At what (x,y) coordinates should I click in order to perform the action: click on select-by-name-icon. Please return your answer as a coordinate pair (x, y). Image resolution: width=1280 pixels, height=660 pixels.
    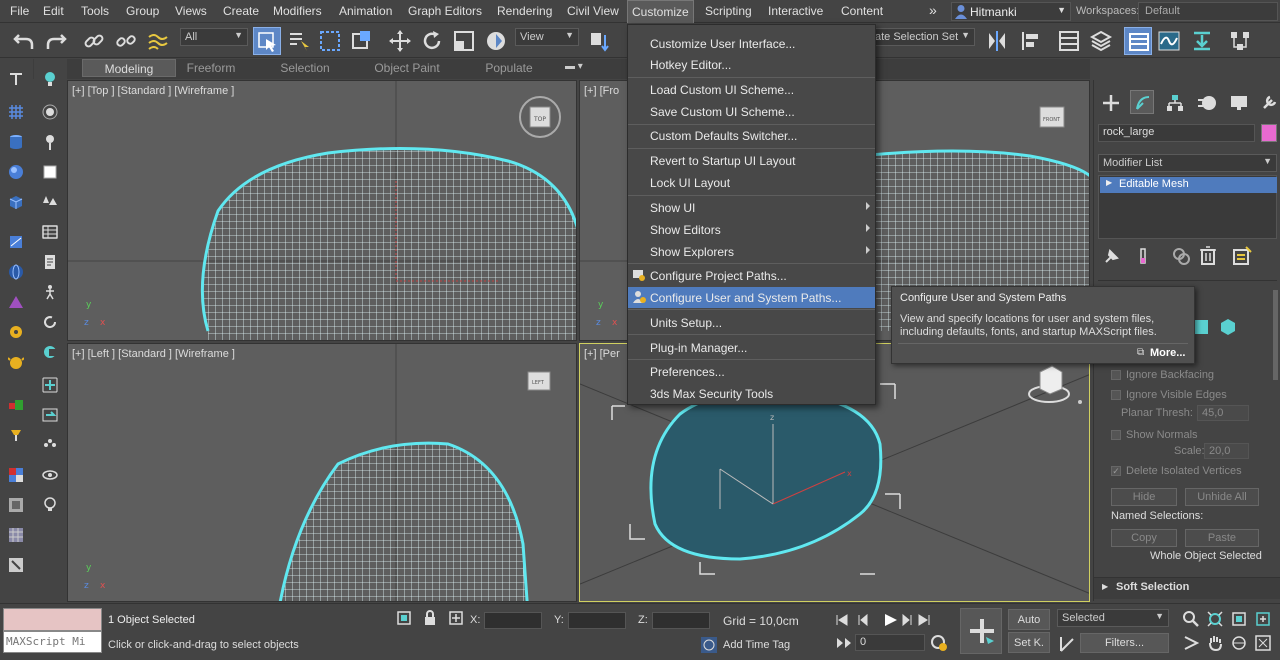
    Looking at the image, I should click on (299, 41).